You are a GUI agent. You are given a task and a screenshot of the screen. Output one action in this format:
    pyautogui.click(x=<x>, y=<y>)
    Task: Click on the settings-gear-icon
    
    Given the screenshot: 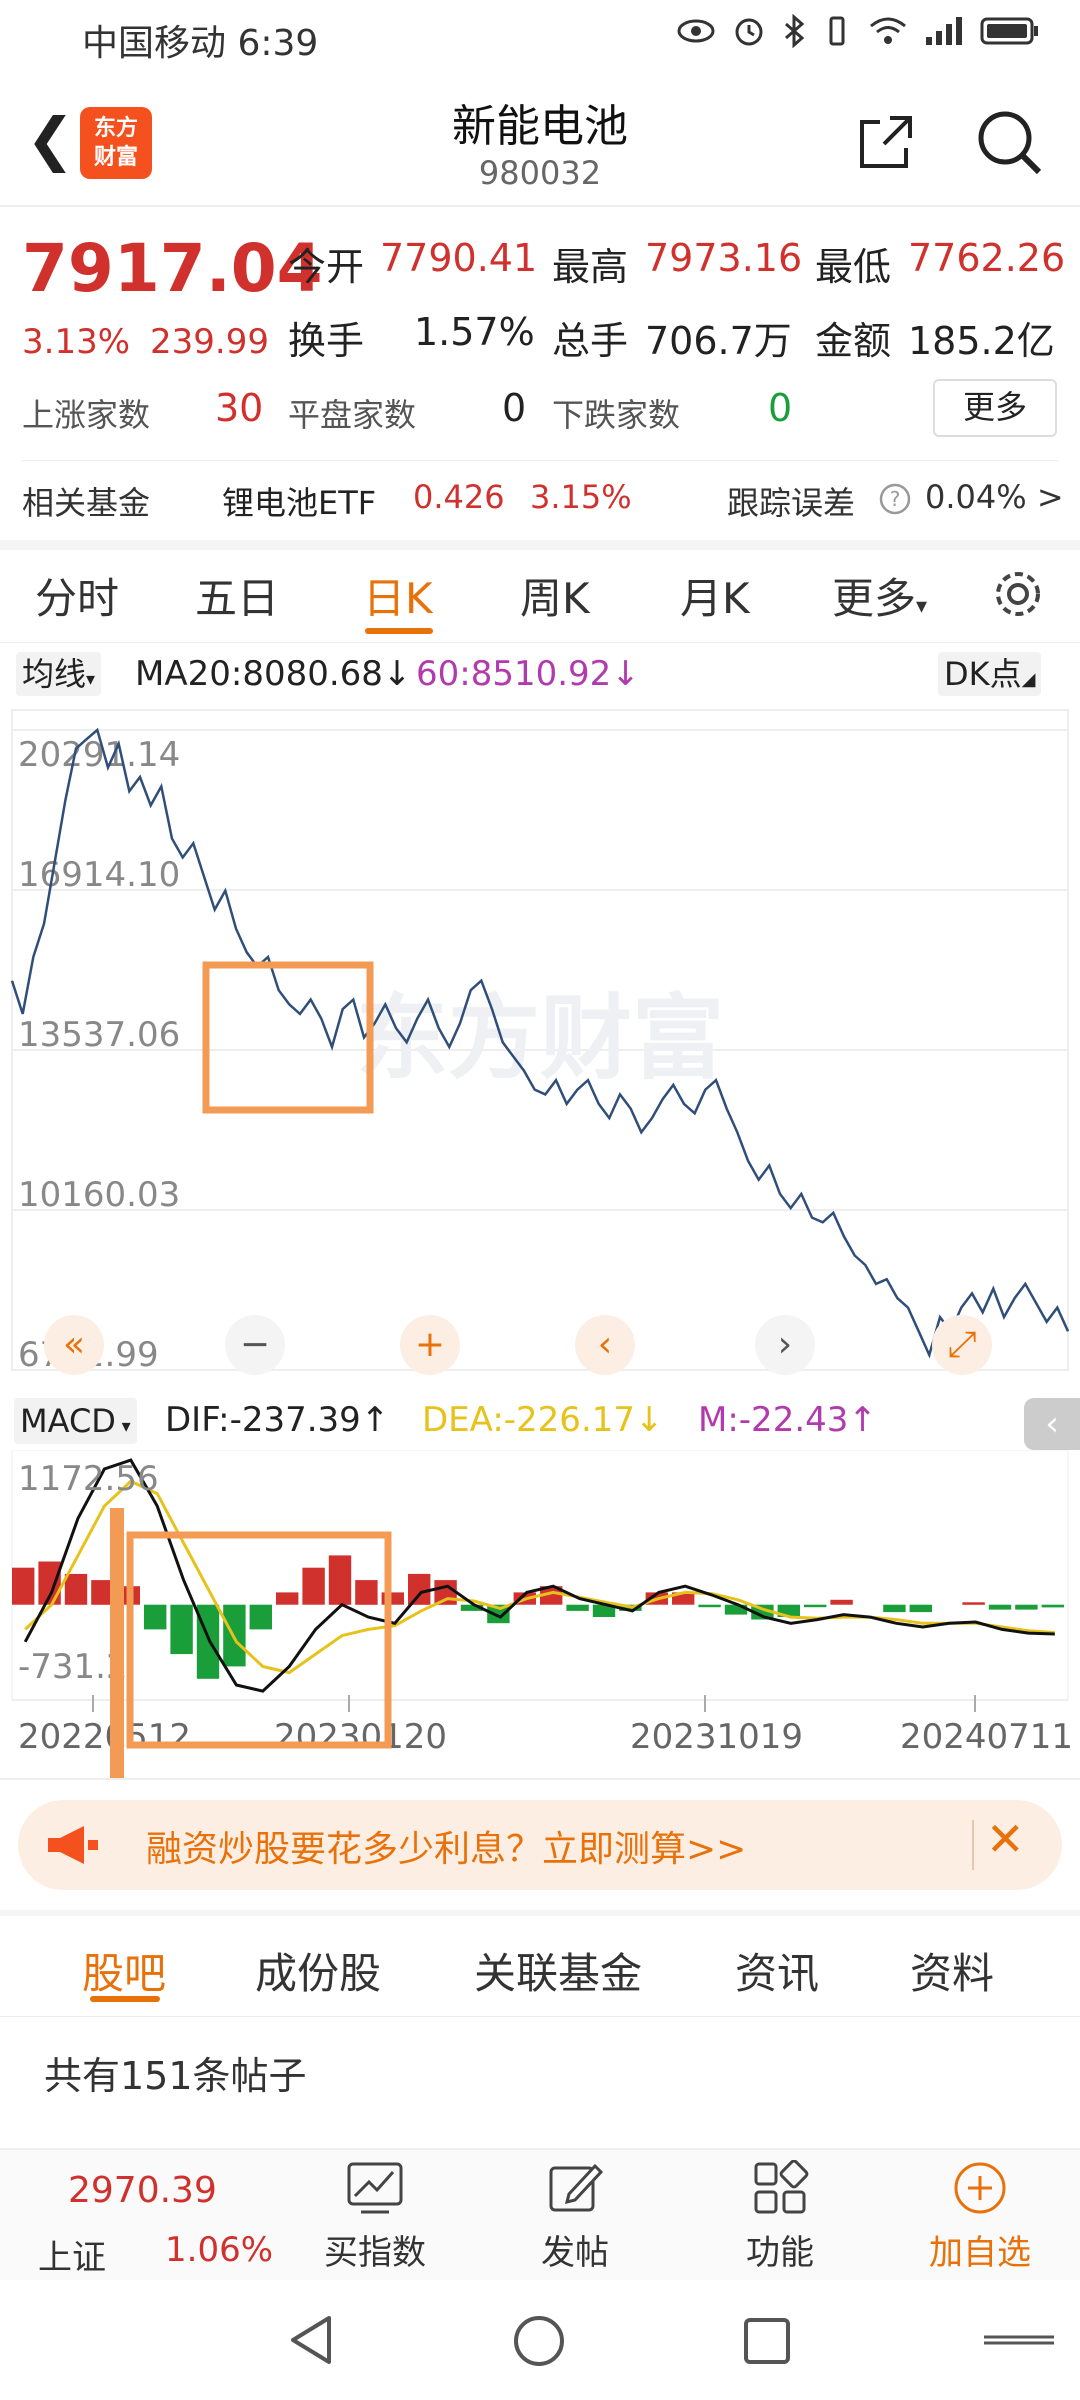 What is the action you would take?
    pyautogui.click(x=1018, y=594)
    